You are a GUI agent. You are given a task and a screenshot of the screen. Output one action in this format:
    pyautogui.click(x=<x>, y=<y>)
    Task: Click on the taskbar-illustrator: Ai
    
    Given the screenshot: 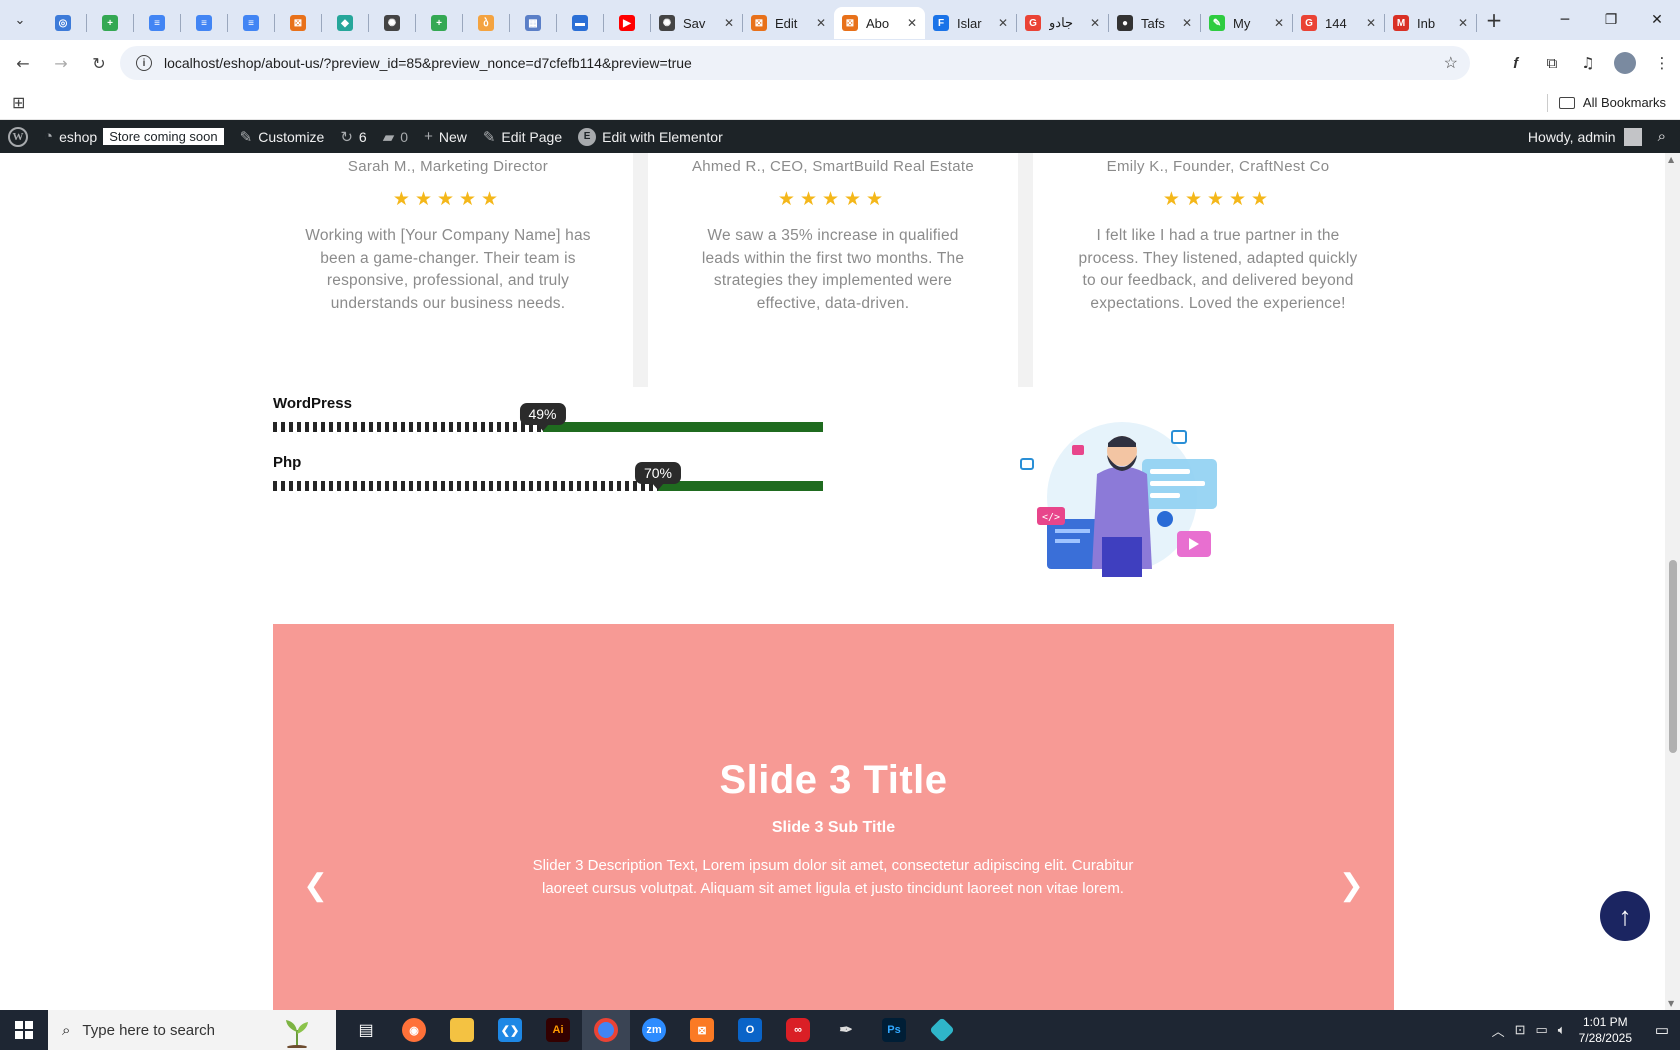 What is the action you would take?
    pyautogui.click(x=558, y=1030)
    